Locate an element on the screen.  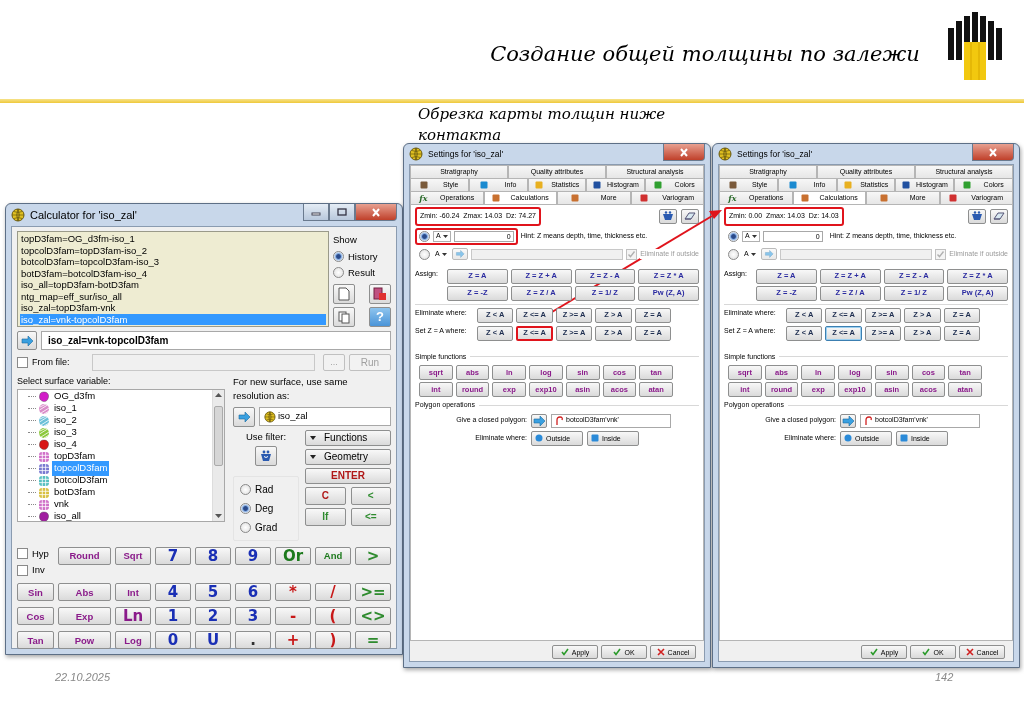
key-button: < is located at coordinates (370, 495).